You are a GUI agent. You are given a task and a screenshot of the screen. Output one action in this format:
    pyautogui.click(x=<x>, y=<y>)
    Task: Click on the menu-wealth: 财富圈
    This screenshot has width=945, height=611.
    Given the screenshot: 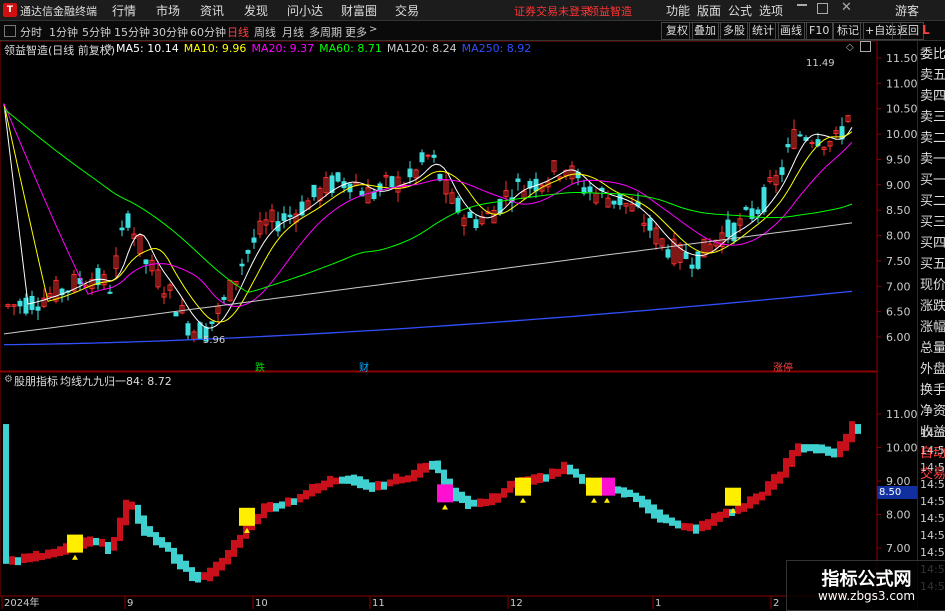 What is the action you would take?
    pyautogui.click(x=359, y=10)
    